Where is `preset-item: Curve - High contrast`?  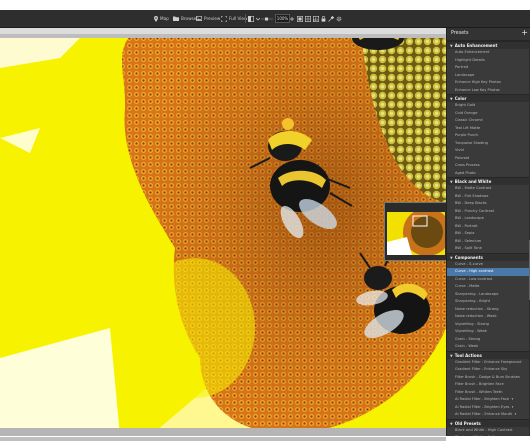
preset-item: Curve - High contrast is located at coordinates (488, 272).